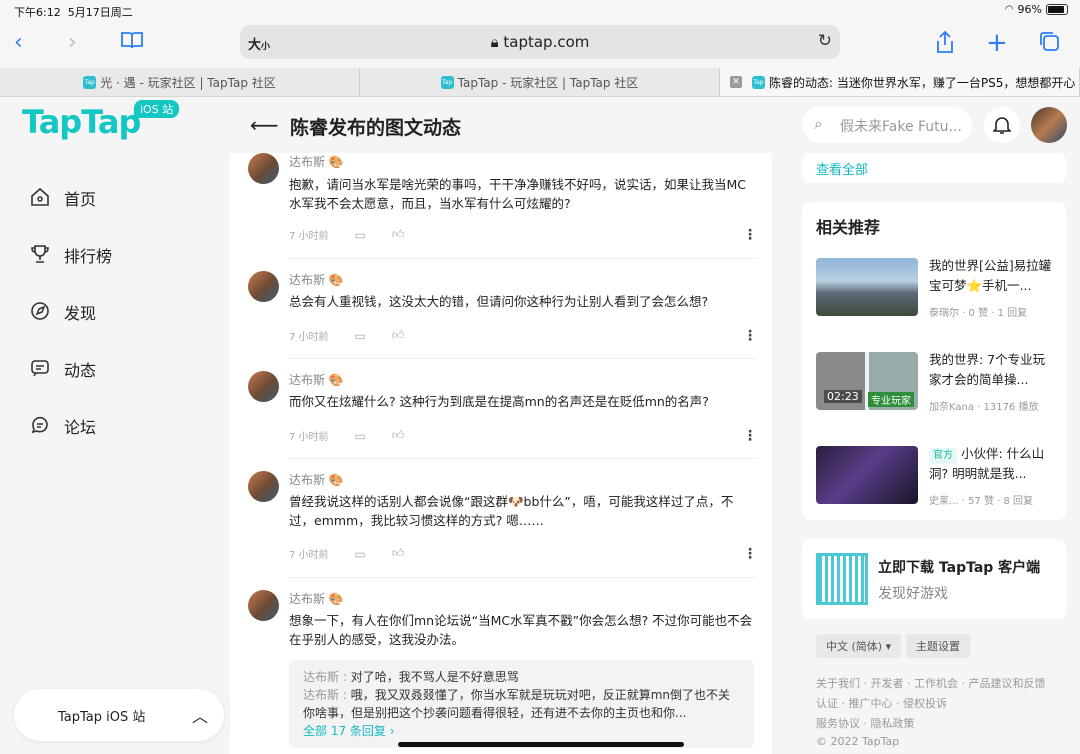 The image size is (1080, 754). I want to click on bookmarks-icon, so click(132, 44).